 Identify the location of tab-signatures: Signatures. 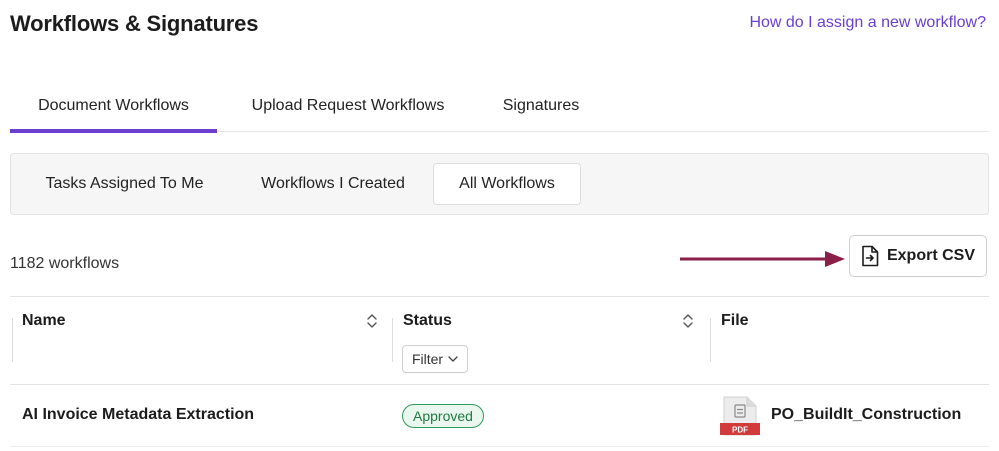
(541, 106).